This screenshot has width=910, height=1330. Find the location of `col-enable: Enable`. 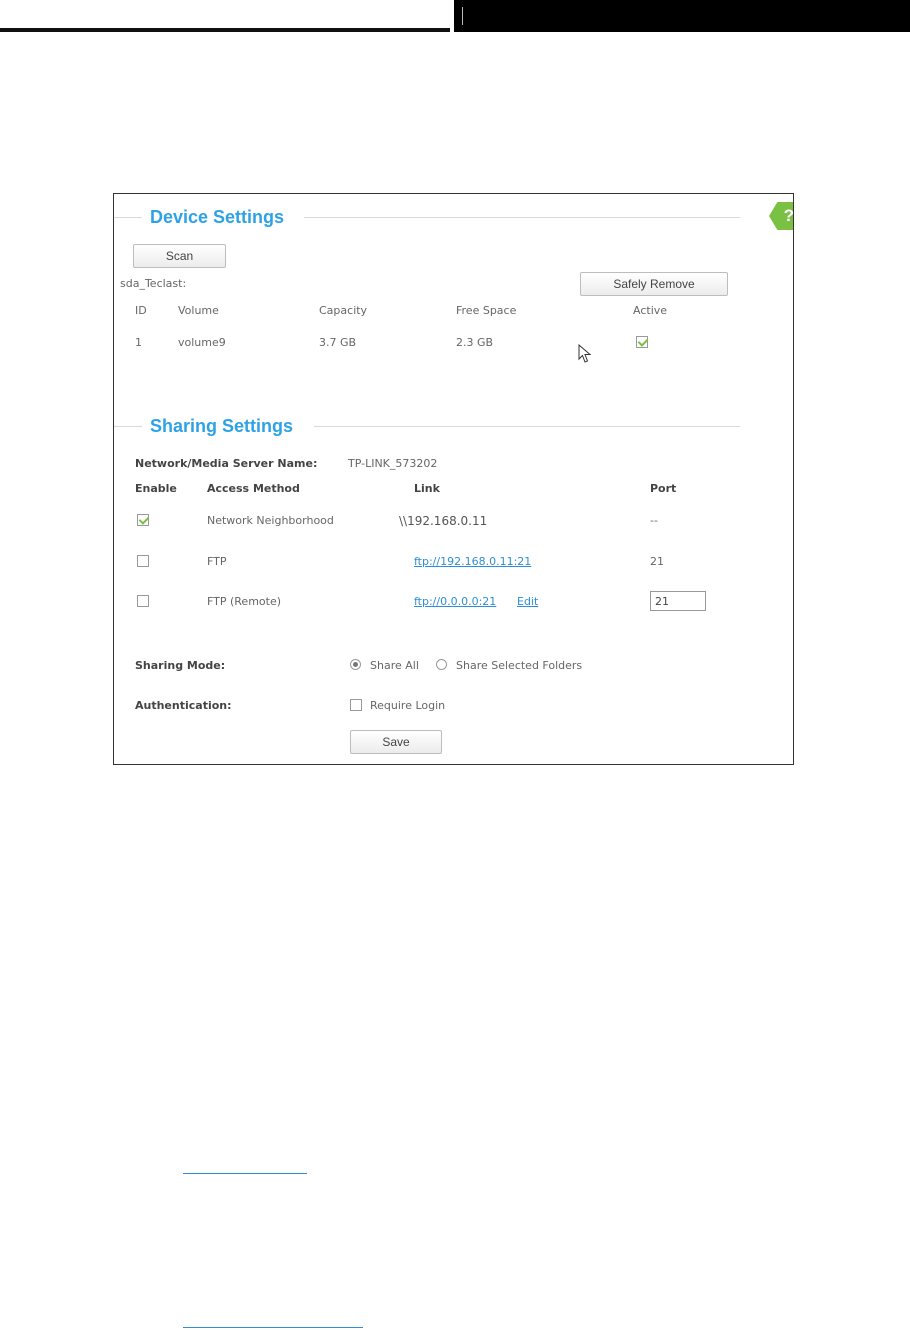

col-enable: Enable is located at coordinates (156, 488).